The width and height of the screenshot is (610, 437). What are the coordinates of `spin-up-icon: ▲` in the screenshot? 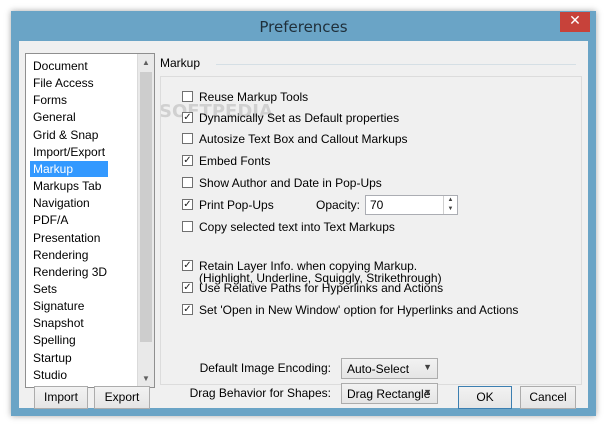 It's located at (450, 200).